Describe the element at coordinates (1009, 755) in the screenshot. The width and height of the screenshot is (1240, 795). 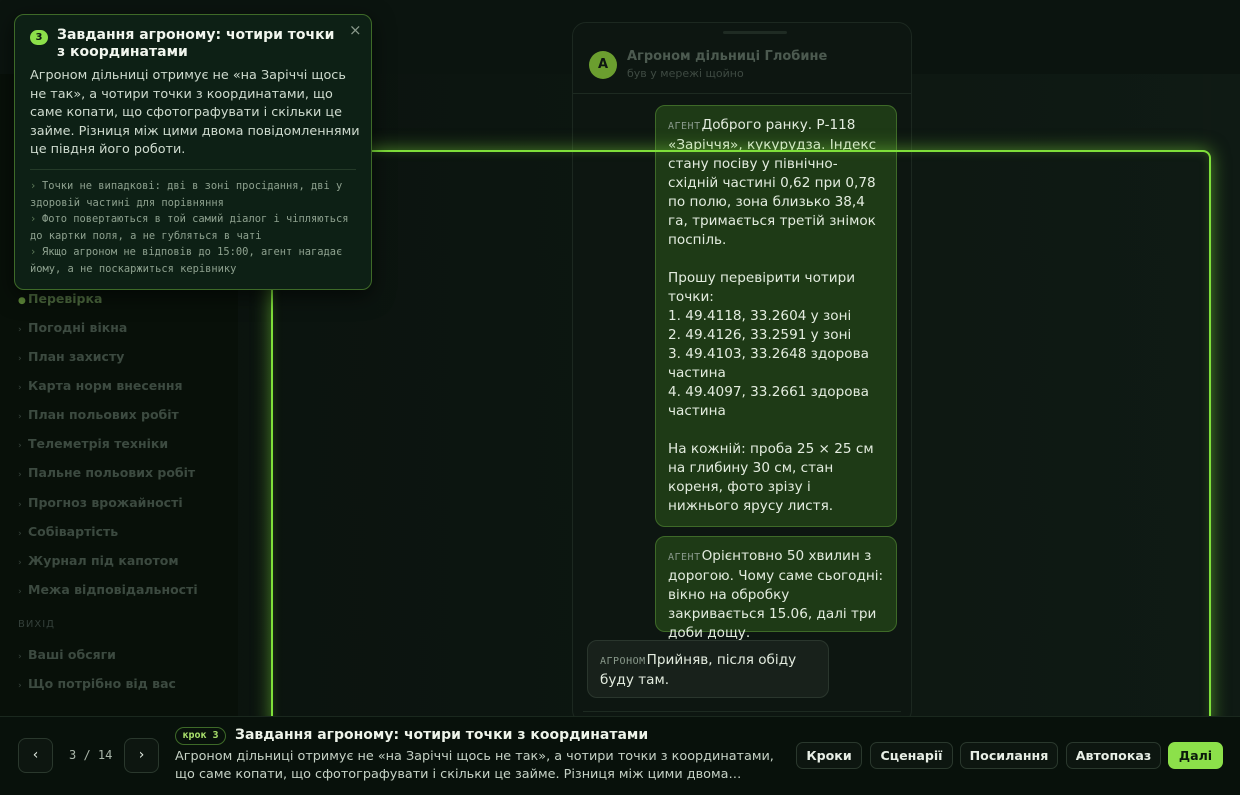
I see `links-button: Посилання` at that location.